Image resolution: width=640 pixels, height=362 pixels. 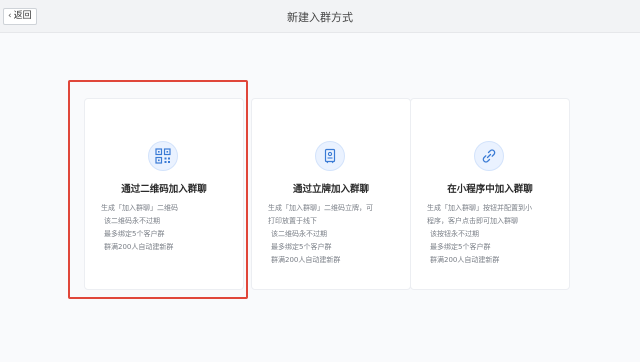 What do you see at coordinates (139, 208) in the screenshot?
I see `card-desc-line: 生成「加入群聊」二维码` at bounding box center [139, 208].